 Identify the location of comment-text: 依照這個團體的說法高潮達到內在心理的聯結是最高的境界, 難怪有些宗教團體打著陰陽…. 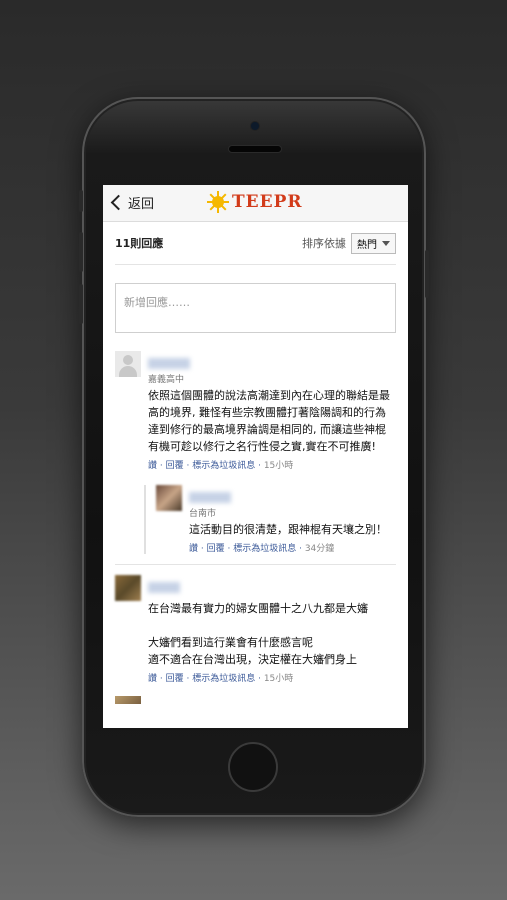
(269, 421).